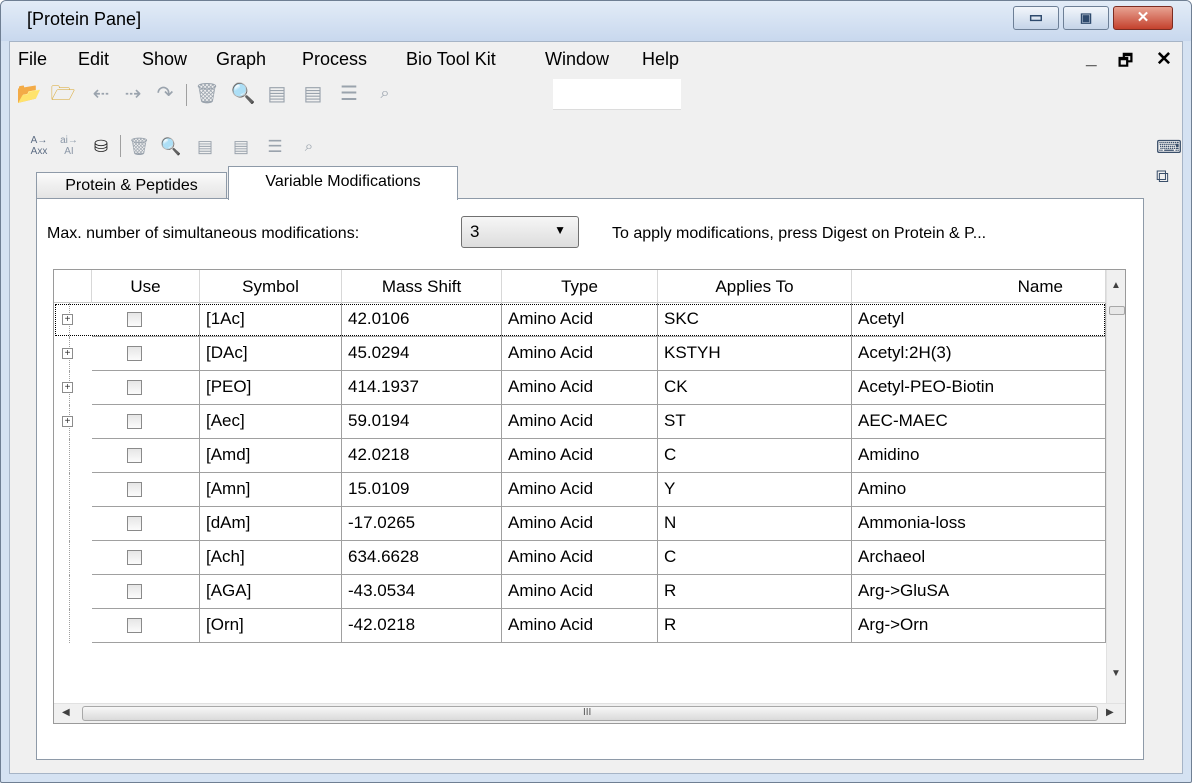 The width and height of the screenshot is (1192, 783). Describe the element at coordinates (617, 94) in the screenshot. I see `toolbar-field` at that location.